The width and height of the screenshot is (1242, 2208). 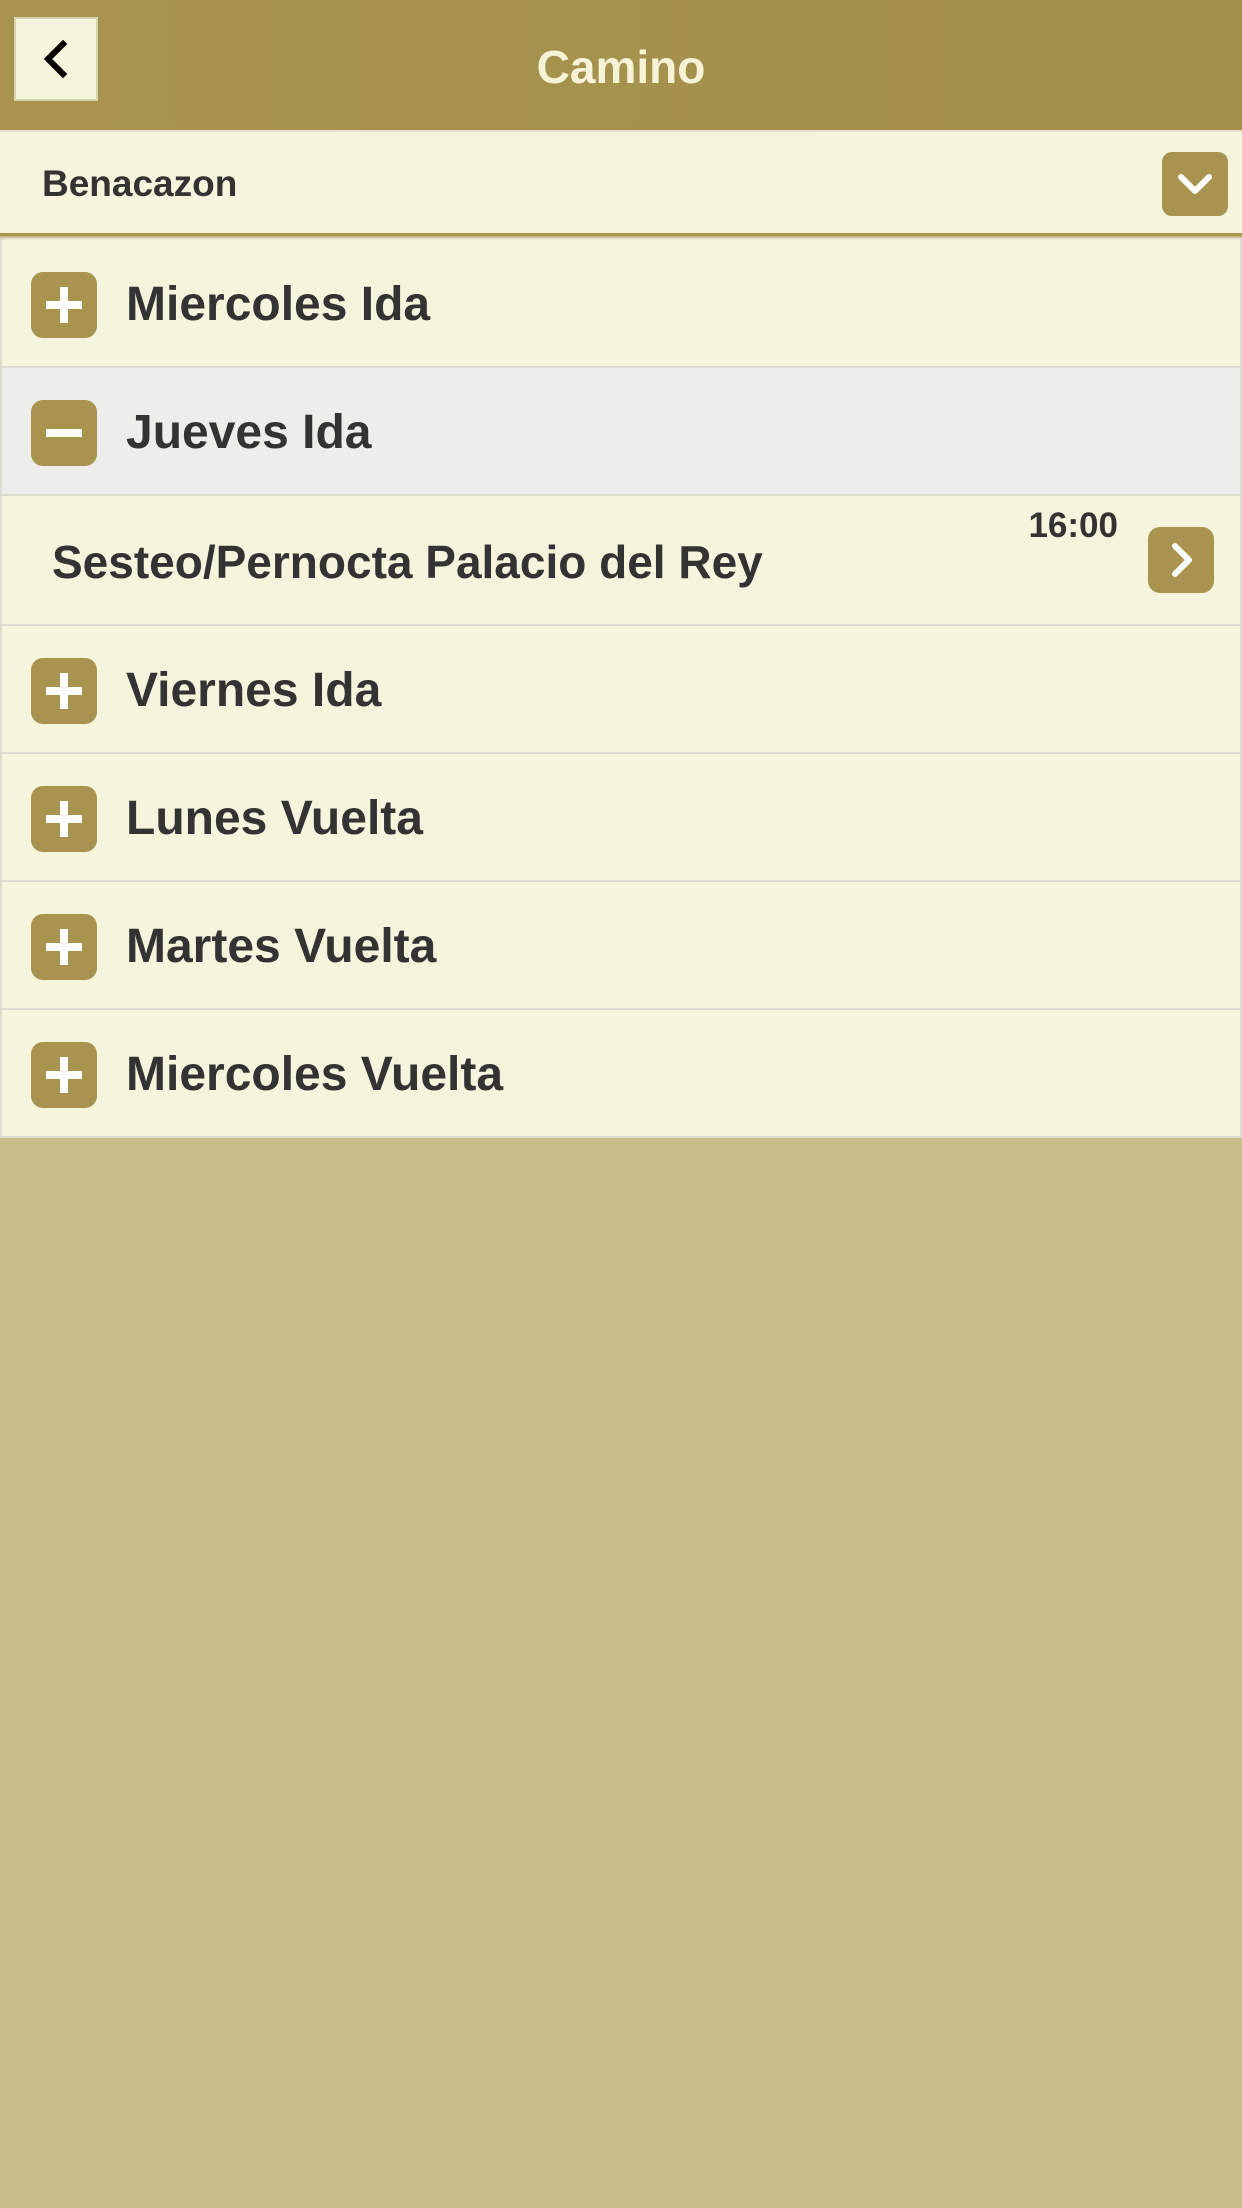 I want to click on event-time: 16:00, so click(x=1073, y=525).